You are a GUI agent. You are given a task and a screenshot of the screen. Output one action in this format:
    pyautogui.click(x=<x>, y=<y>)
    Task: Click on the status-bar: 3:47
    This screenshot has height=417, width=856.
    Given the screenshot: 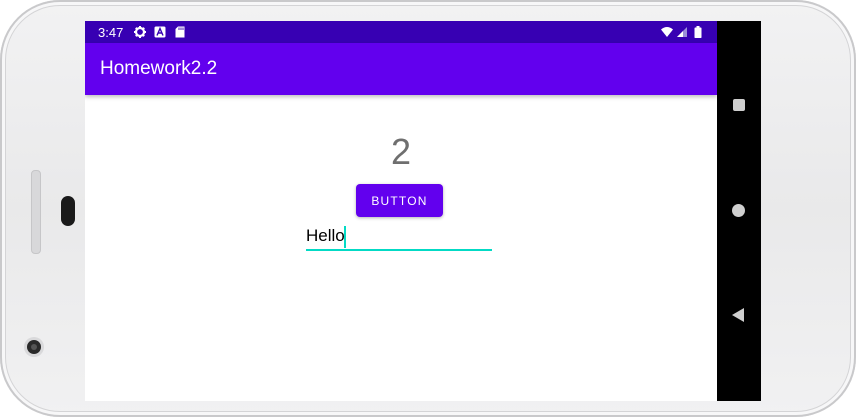 What is the action you would take?
    pyautogui.click(x=401, y=32)
    